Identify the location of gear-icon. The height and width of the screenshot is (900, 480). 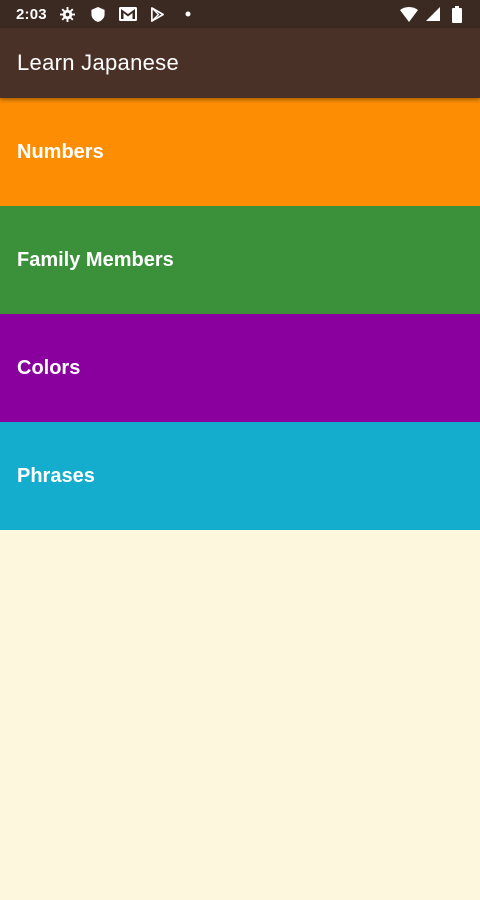
(68, 14).